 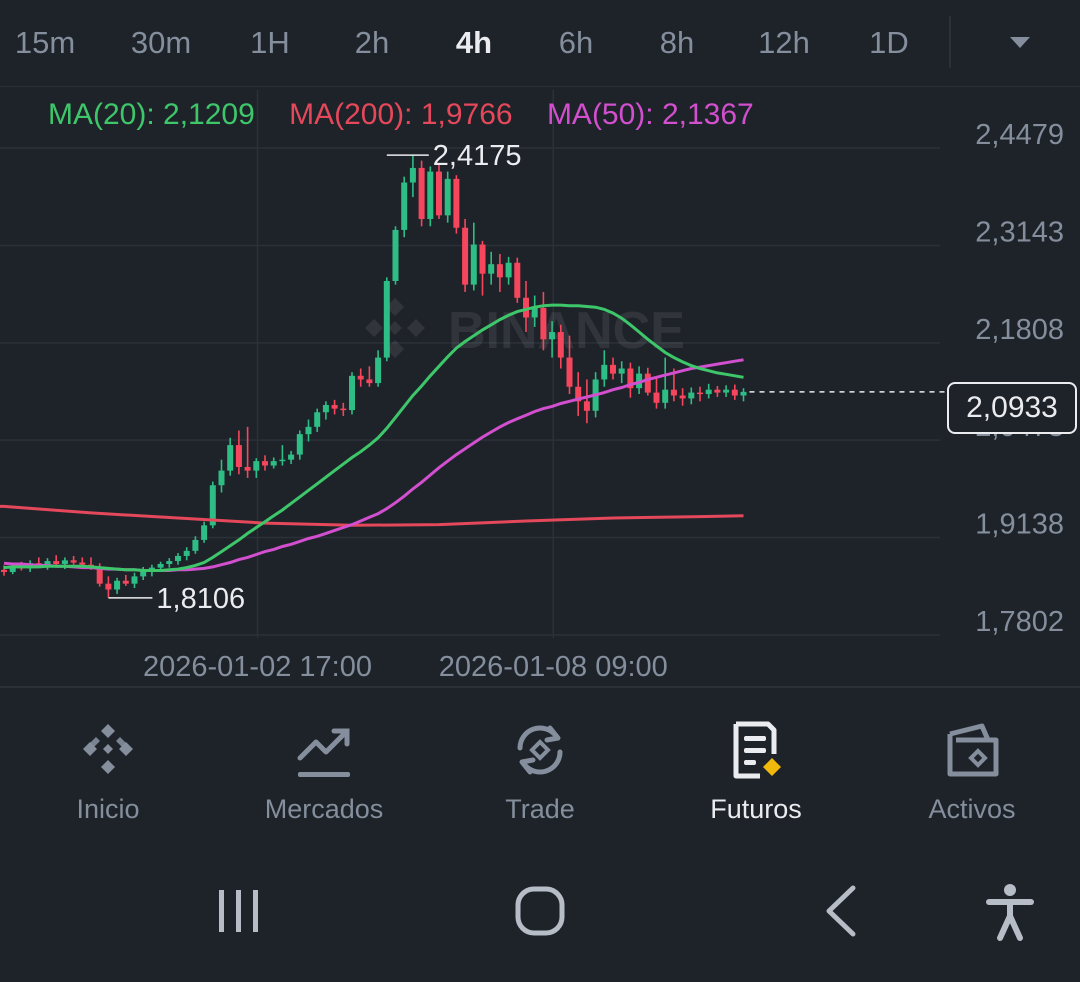 I want to click on ma200-line, so click(x=372, y=515).